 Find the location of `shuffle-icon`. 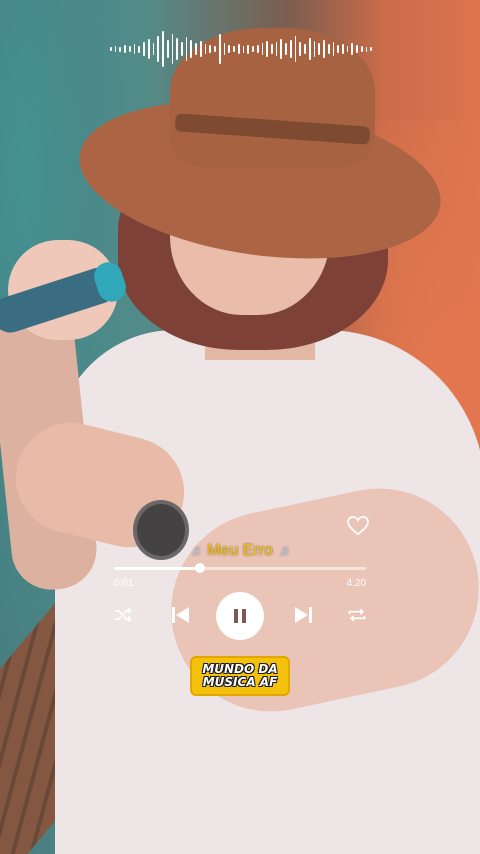

shuffle-icon is located at coordinates (123, 615).